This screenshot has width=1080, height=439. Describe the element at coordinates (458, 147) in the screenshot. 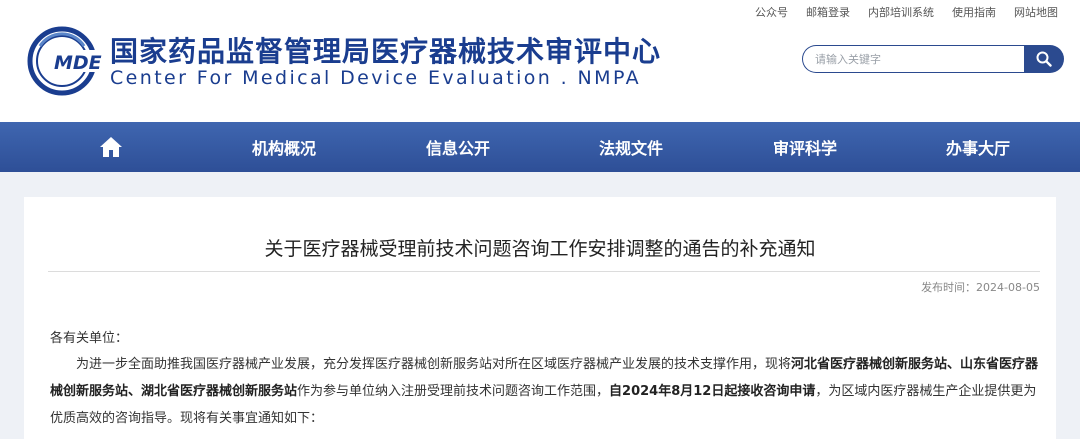

I see `nav-info-disclosure: 信息公开` at that location.